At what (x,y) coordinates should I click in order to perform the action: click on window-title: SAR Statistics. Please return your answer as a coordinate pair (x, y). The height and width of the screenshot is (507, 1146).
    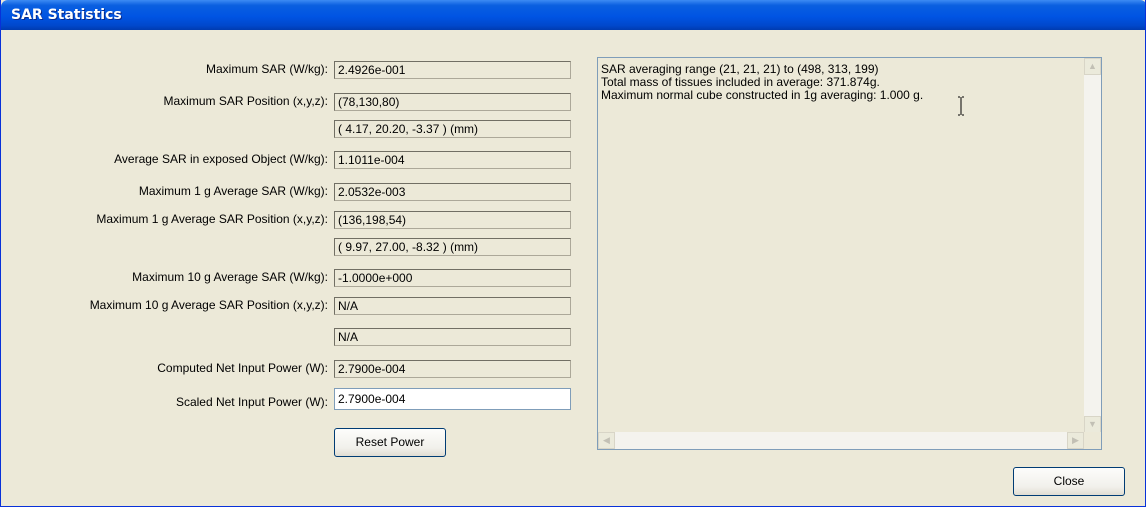
    Looking at the image, I should click on (66, 15).